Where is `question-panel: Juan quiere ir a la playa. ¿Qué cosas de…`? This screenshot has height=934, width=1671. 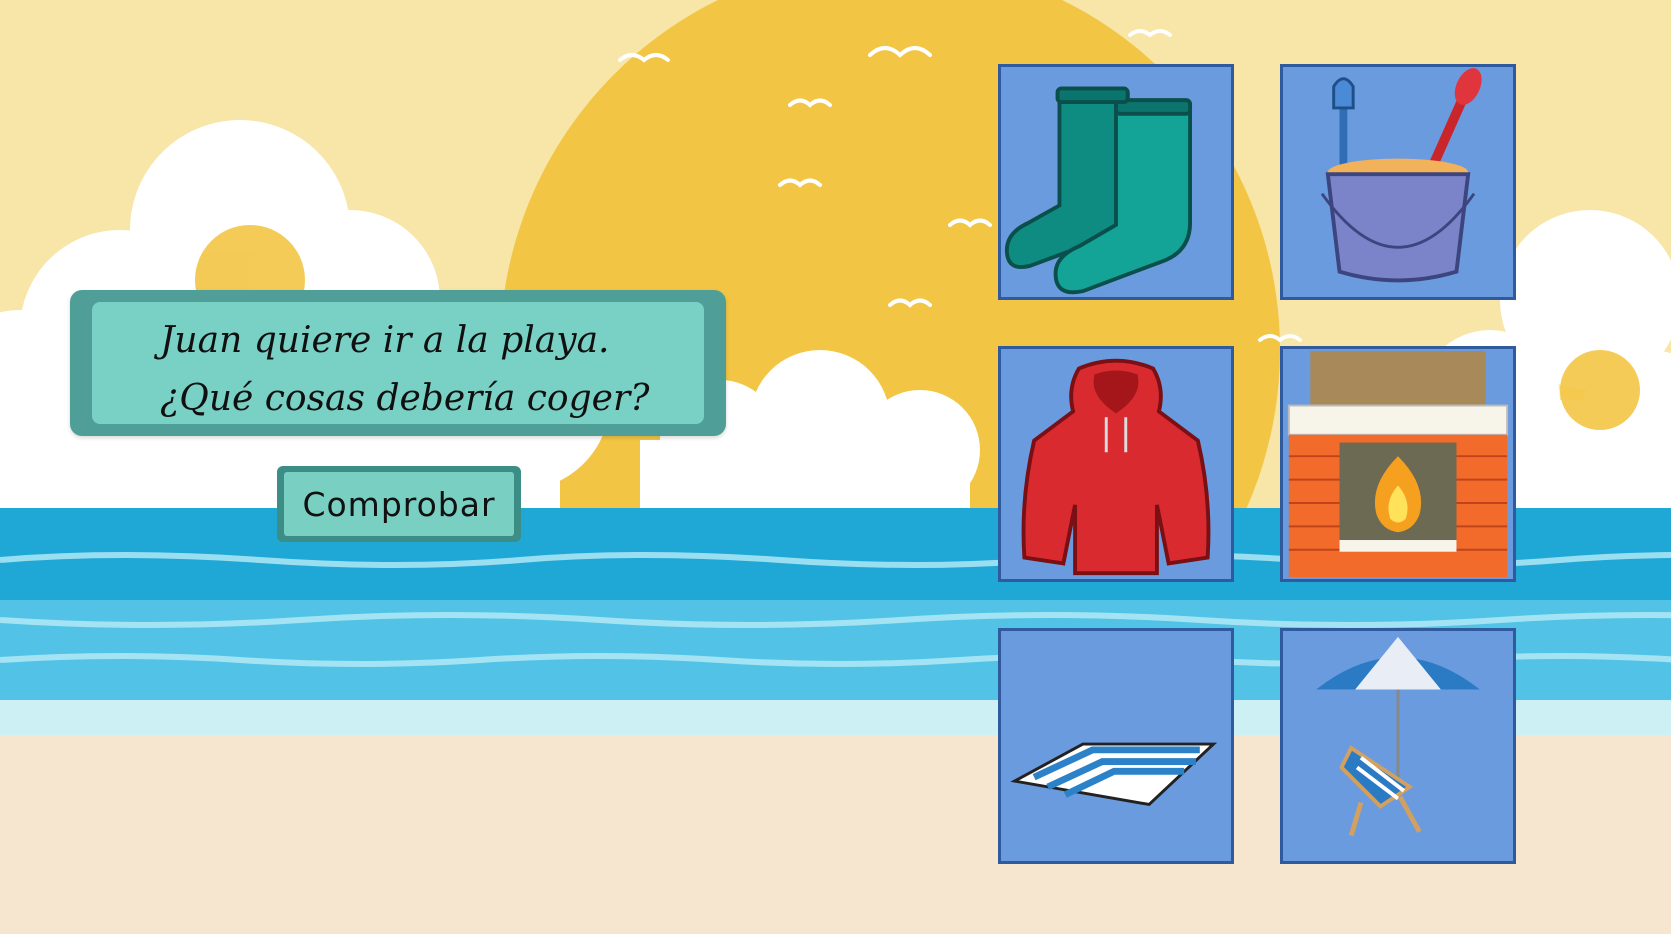
question-panel: Juan quiere ir a la playa. ¿Qué cosas de… is located at coordinates (398, 363).